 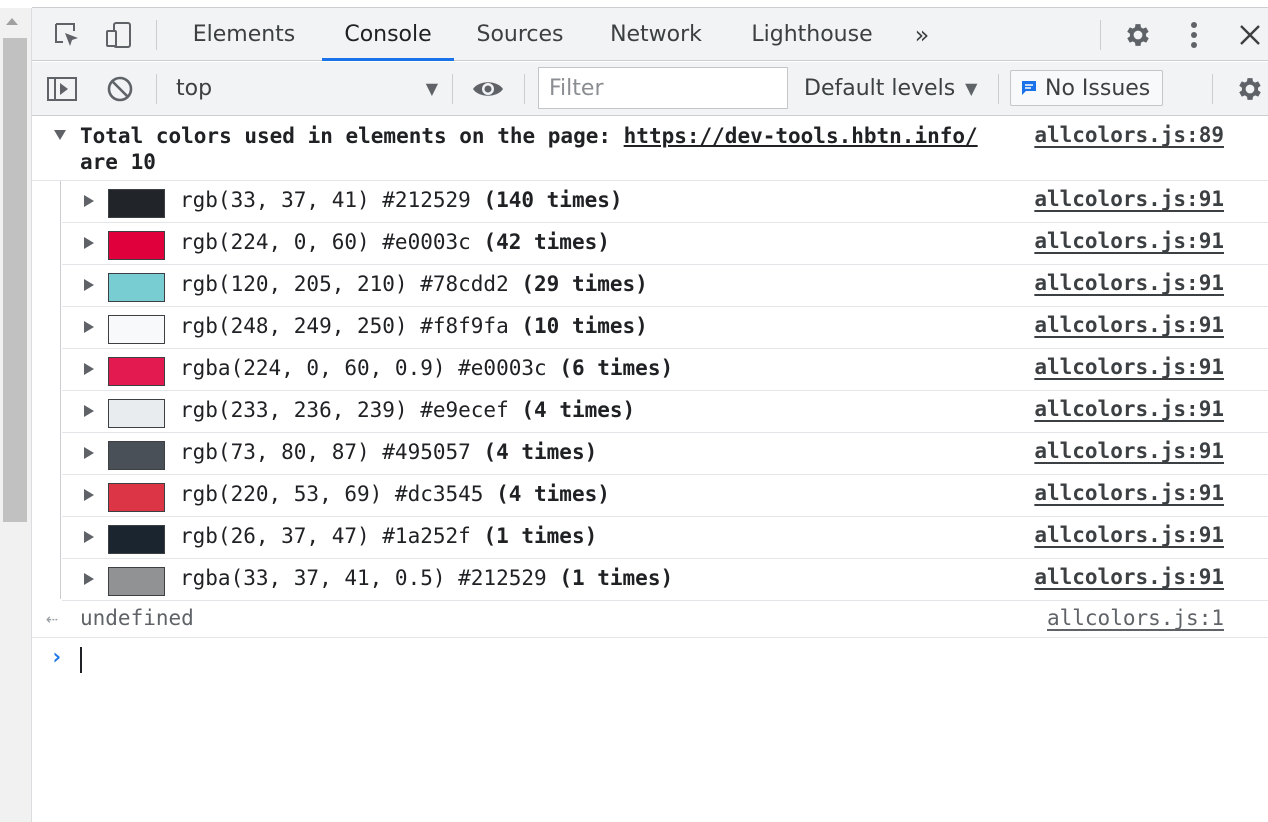 What do you see at coordinates (584, 284) in the screenshot?
I see `color-count: (29 times)` at bounding box center [584, 284].